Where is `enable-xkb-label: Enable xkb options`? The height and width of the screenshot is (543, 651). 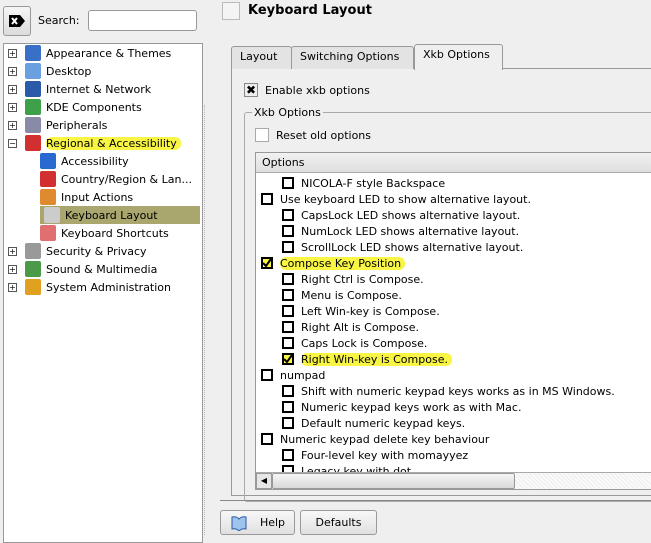
enable-xkb-label: Enable xkb options is located at coordinates (317, 90).